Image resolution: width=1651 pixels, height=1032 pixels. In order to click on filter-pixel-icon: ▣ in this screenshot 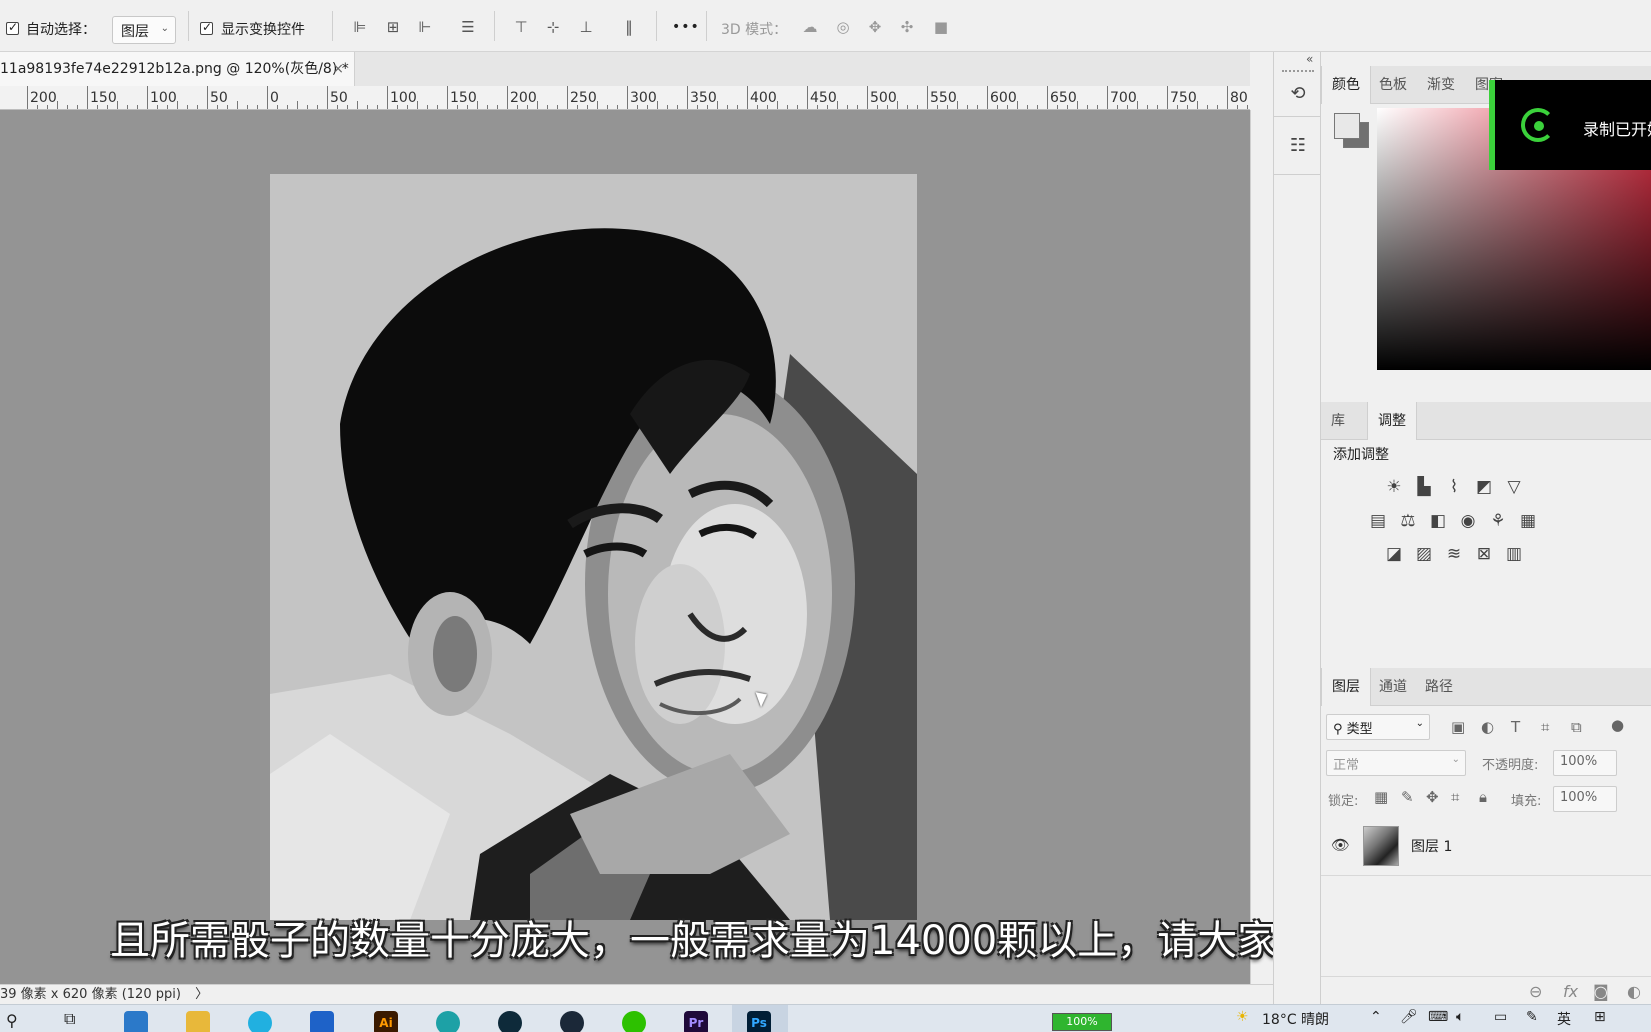, I will do `click(1458, 727)`.